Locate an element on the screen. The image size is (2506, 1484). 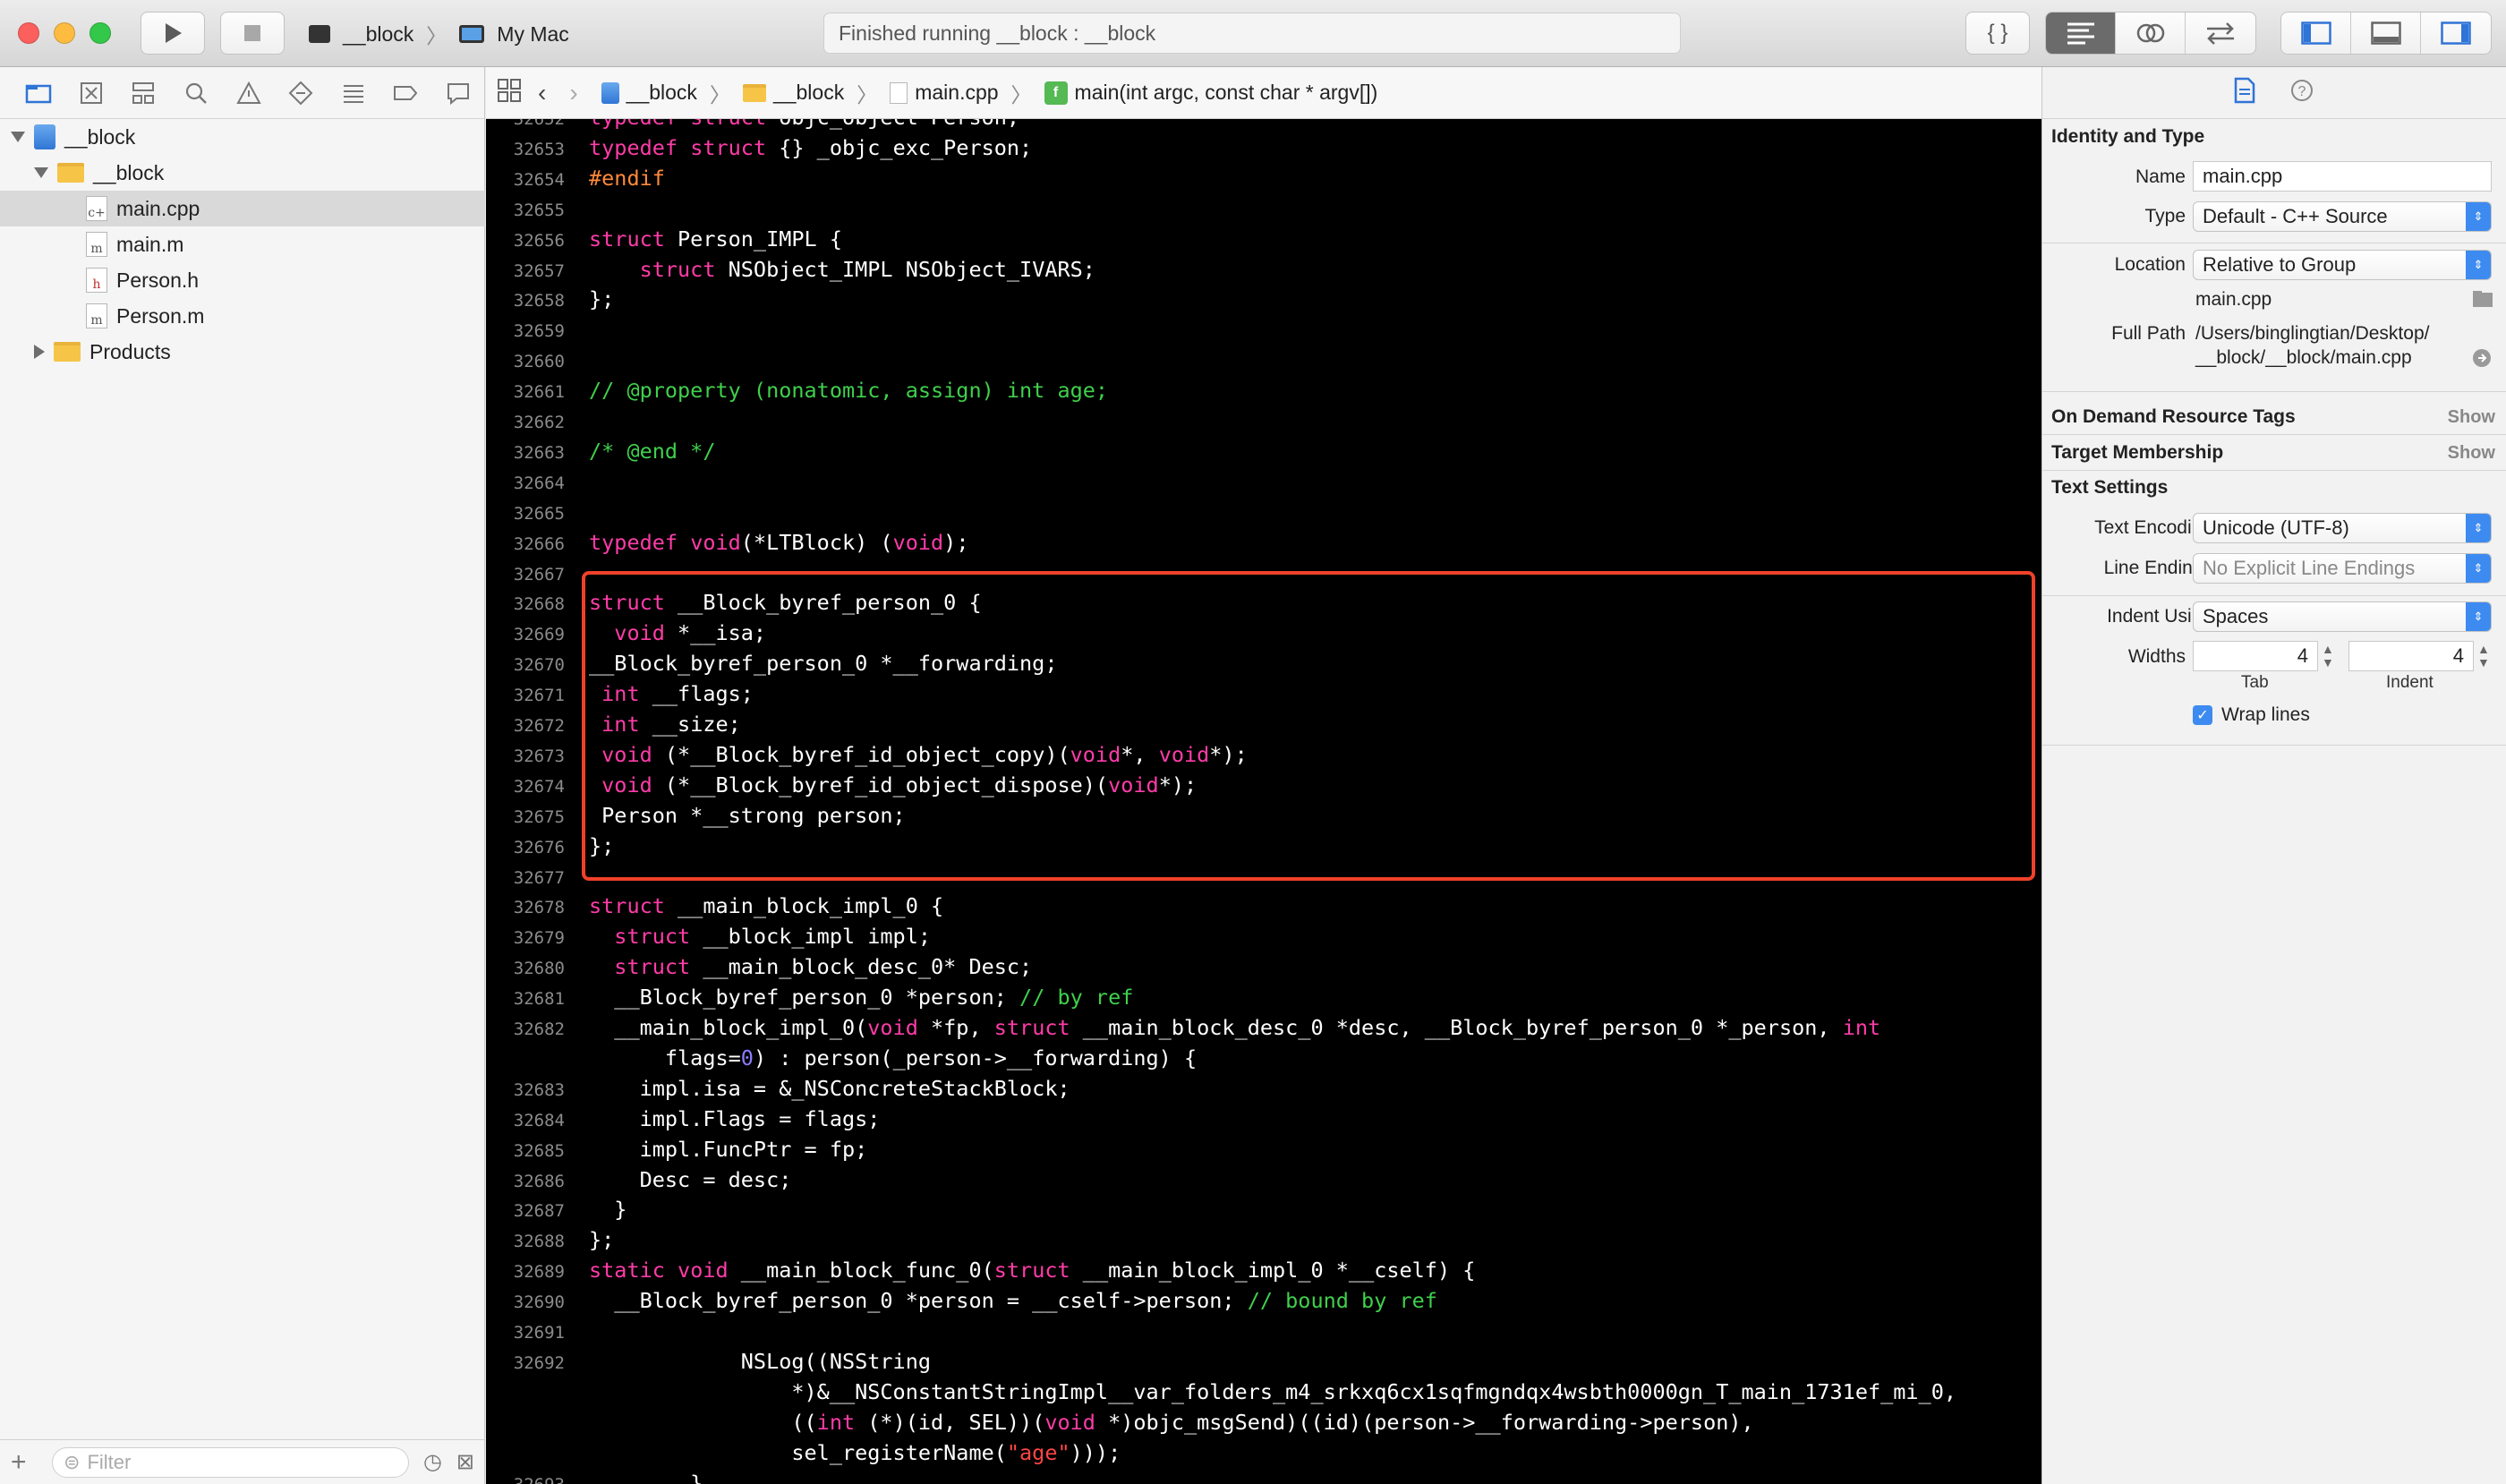
report-icon is located at coordinates (458, 93).